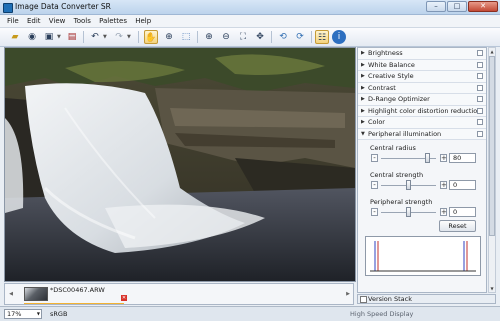 This screenshot has height=321, width=500. Describe the element at coordinates (113, 21) in the screenshot. I see `menu-palettes: Palettes` at that location.